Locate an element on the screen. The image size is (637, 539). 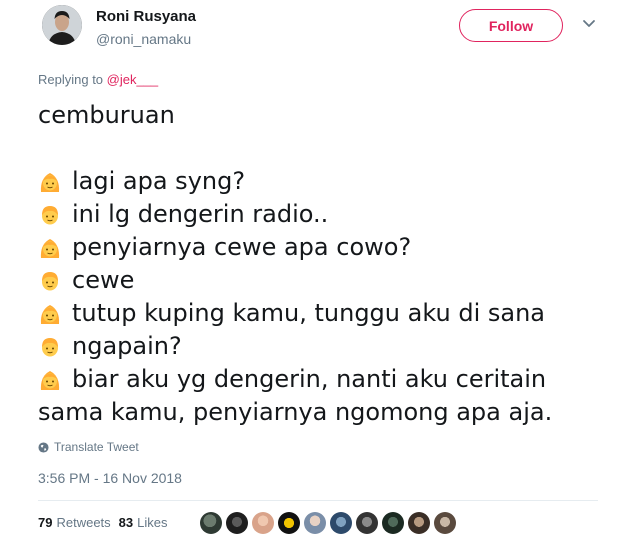
divider is located at coordinates (318, 500).